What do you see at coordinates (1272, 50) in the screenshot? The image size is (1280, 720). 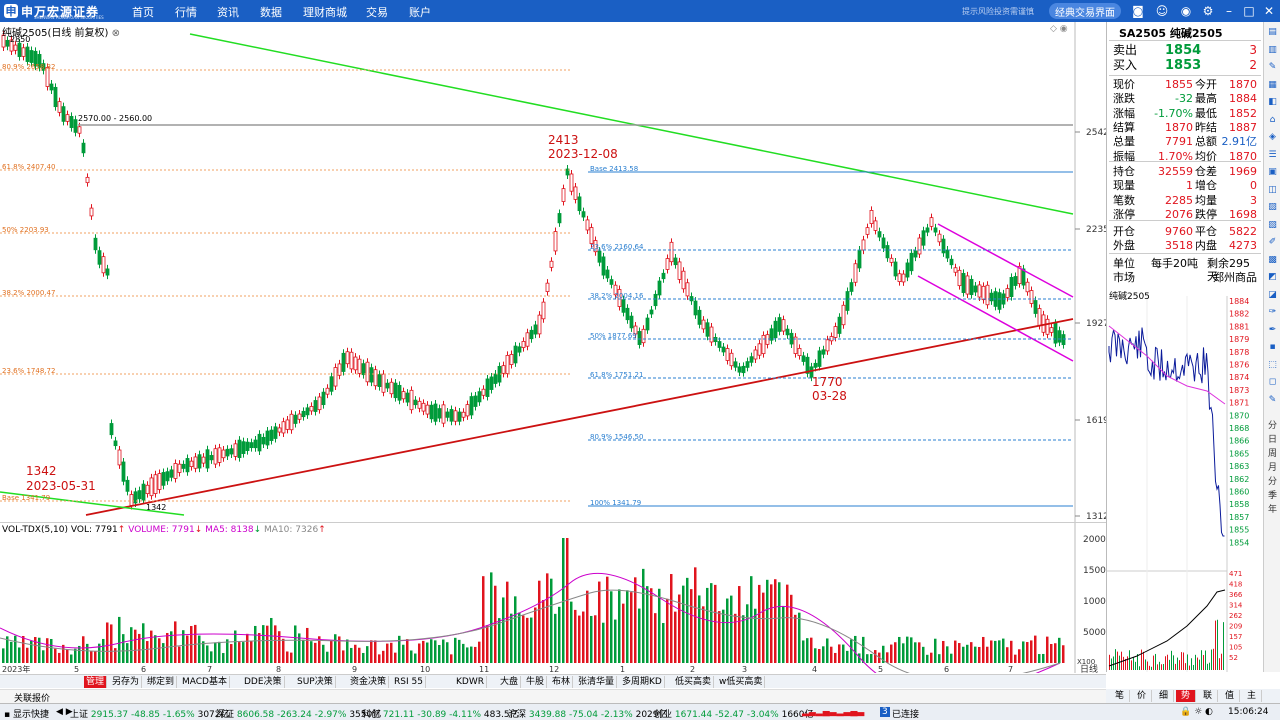 I see `side-tool-icon: ▥` at bounding box center [1272, 50].